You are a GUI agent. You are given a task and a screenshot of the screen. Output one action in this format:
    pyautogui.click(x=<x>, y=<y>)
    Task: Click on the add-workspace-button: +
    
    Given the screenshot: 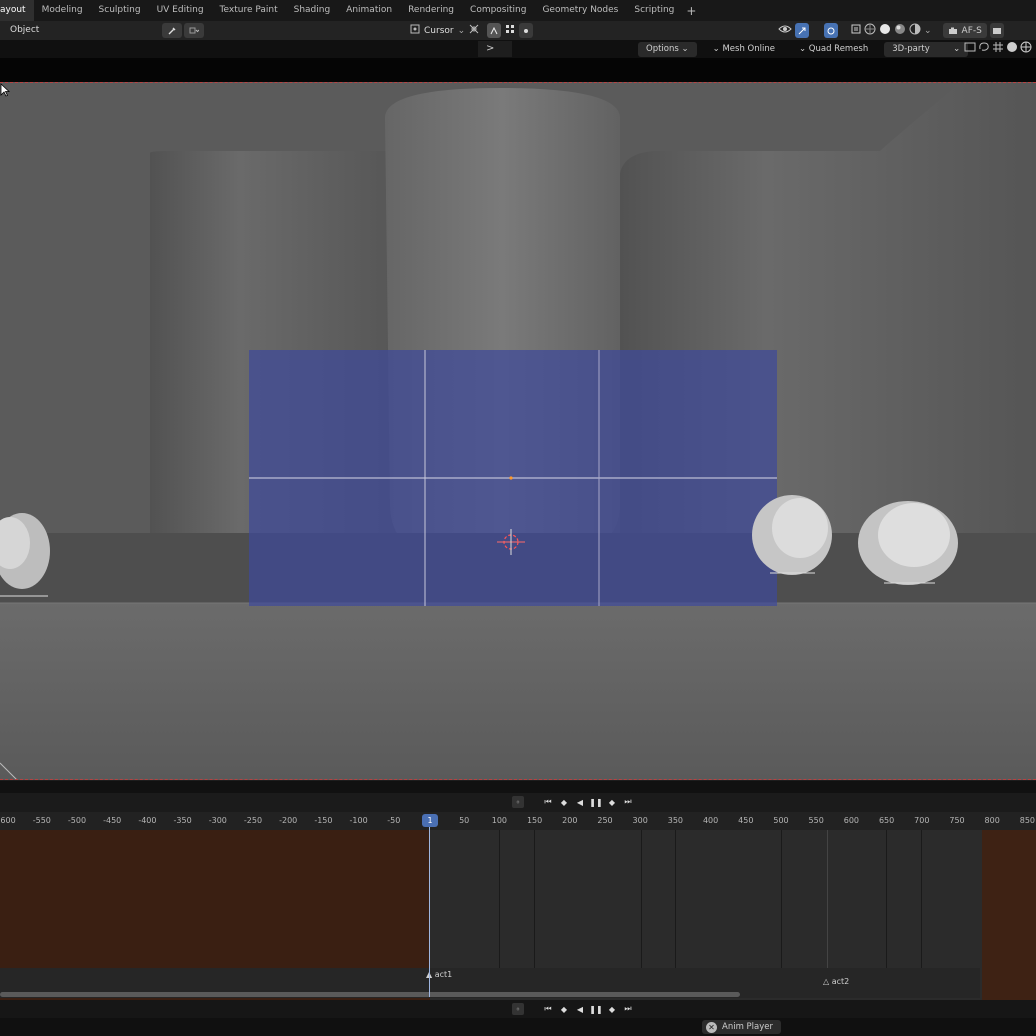 What is the action you would take?
    pyautogui.click(x=691, y=11)
    